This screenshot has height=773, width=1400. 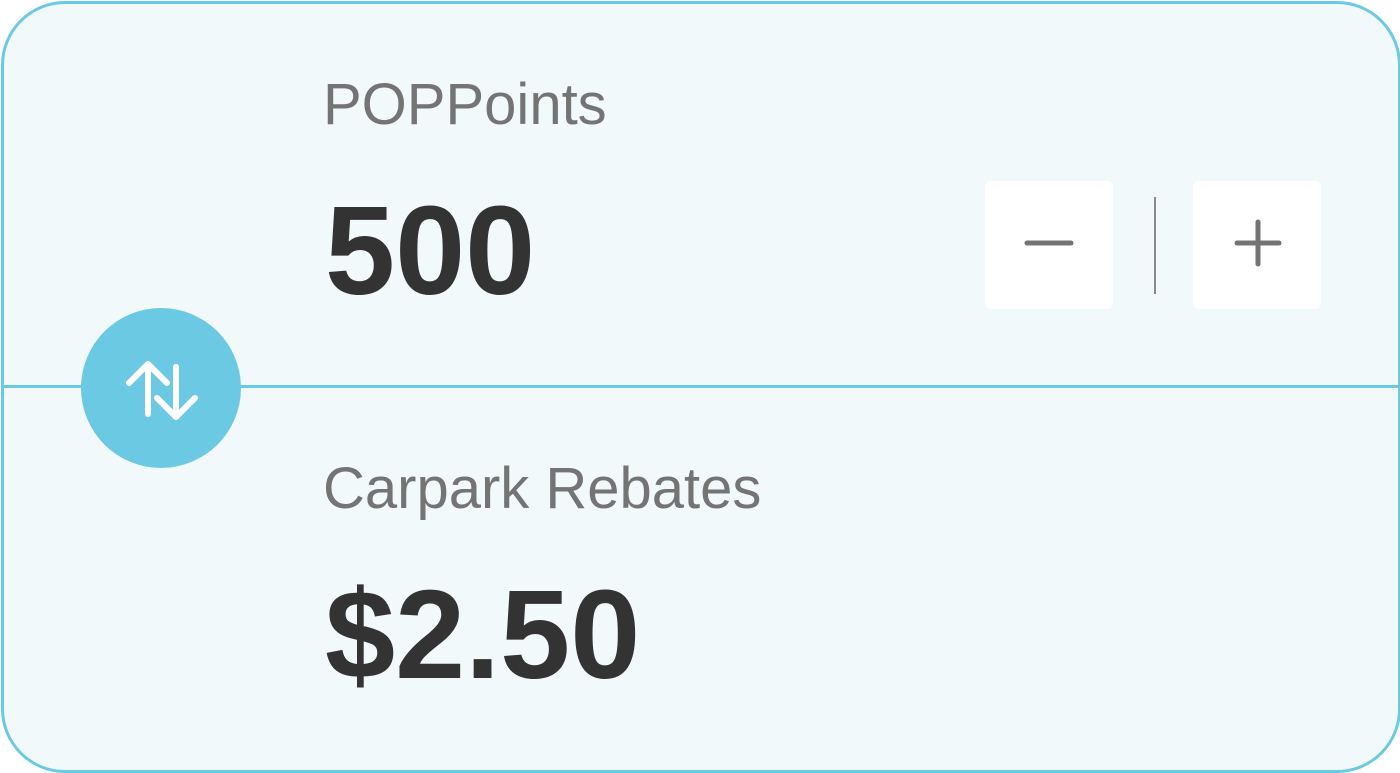 What do you see at coordinates (1155, 245) in the screenshot?
I see `stepper-separator` at bounding box center [1155, 245].